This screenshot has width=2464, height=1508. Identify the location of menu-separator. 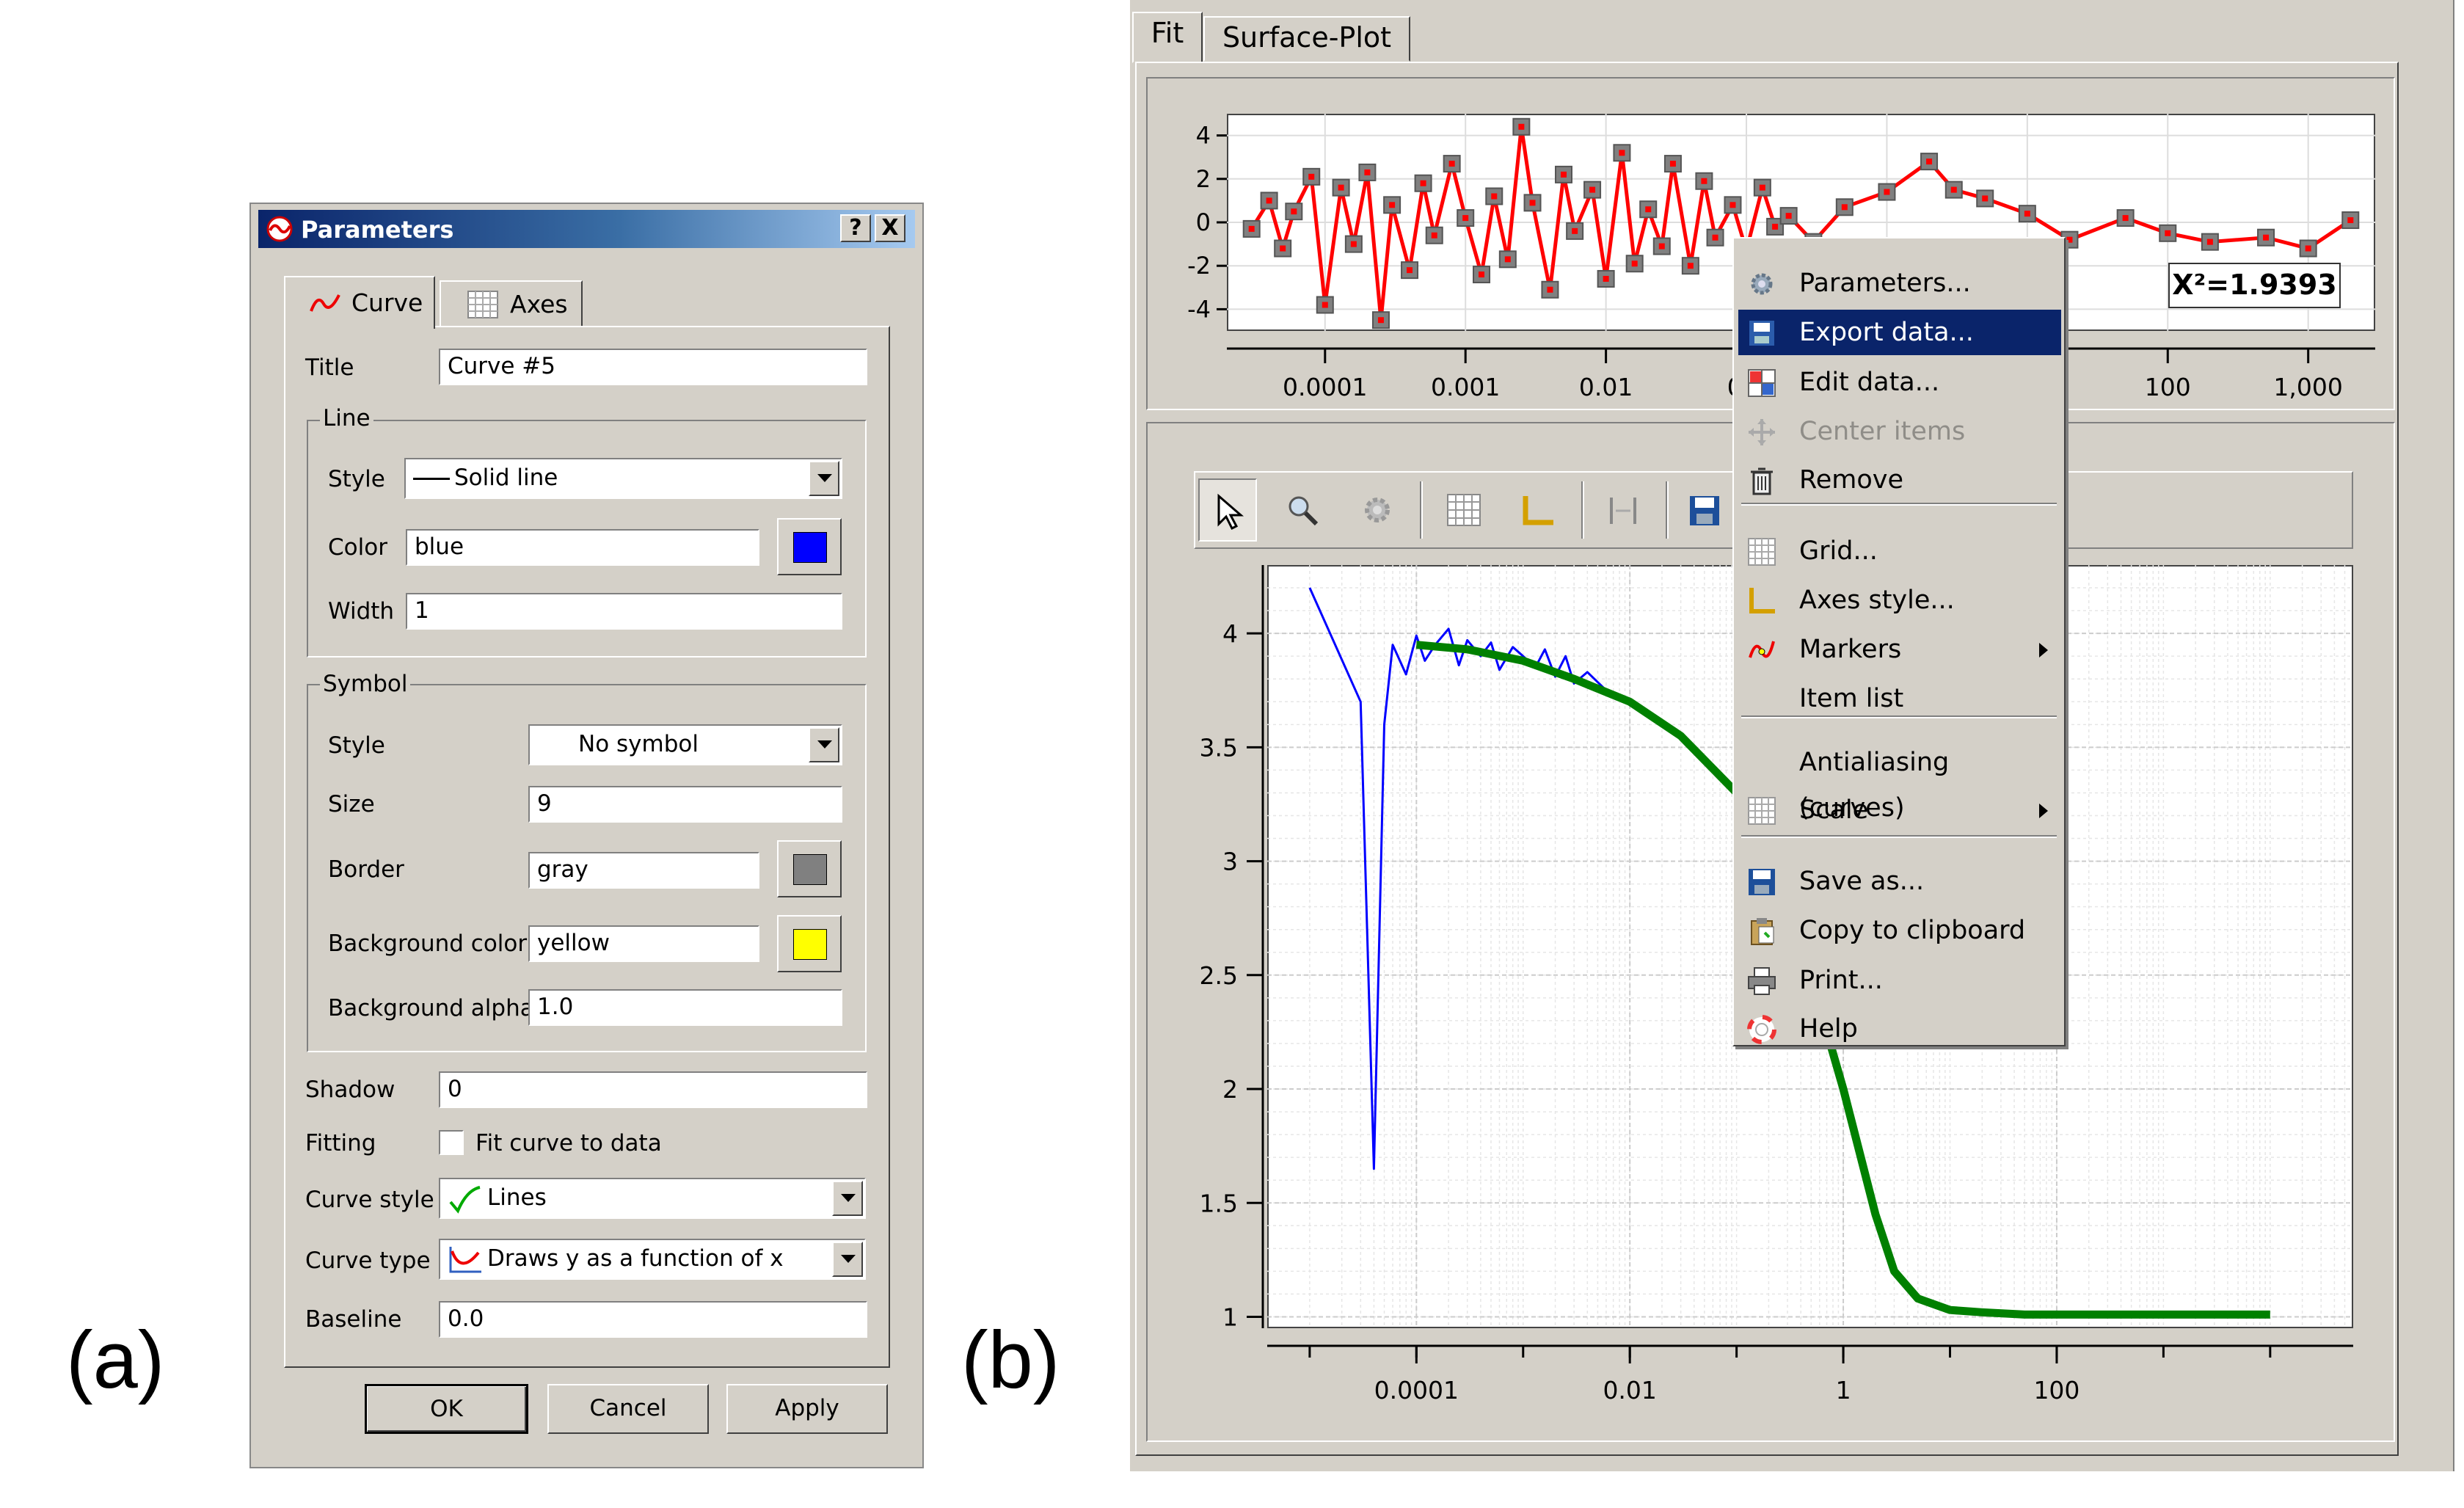
(1899, 717).